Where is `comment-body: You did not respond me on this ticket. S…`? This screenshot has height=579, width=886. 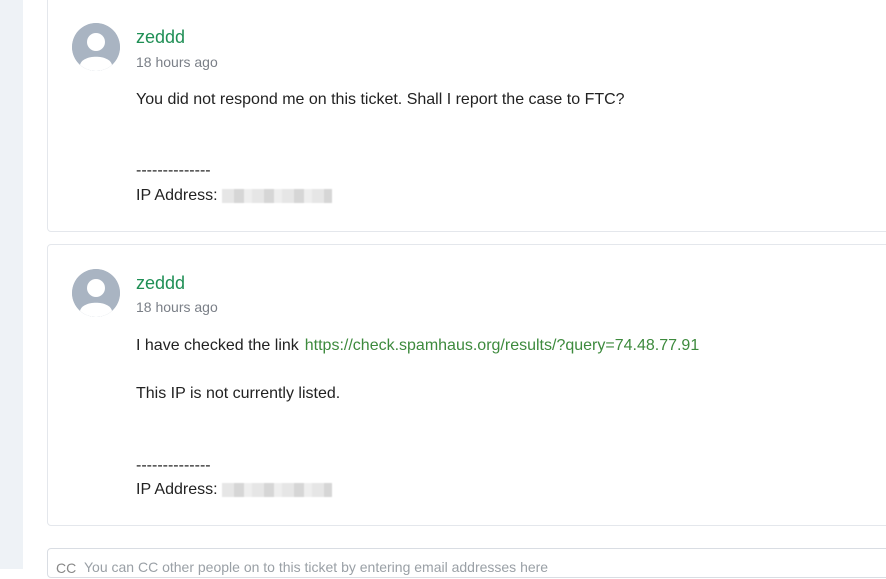 comment-body: You did not respond me on this ticket. S… is located at coordinates (380, 99).